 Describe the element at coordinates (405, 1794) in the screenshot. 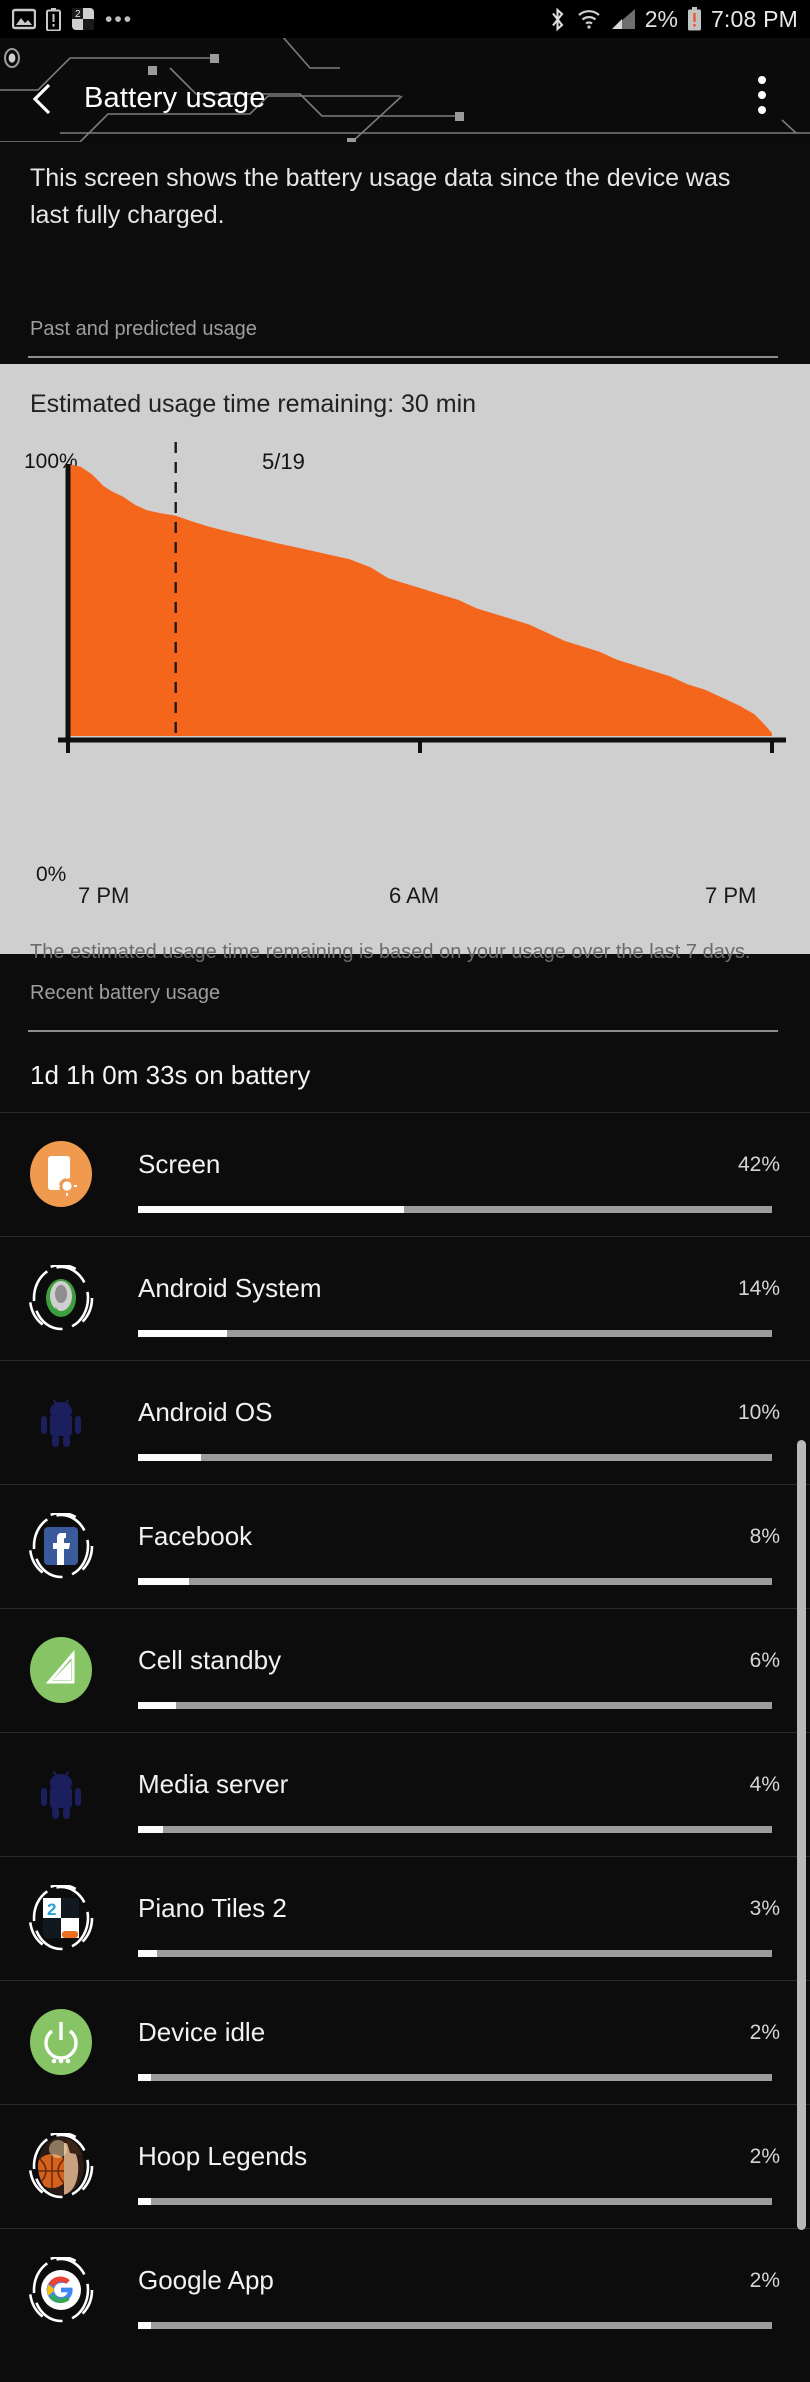

I see `app-usage-row: Media server 4%` at that location.